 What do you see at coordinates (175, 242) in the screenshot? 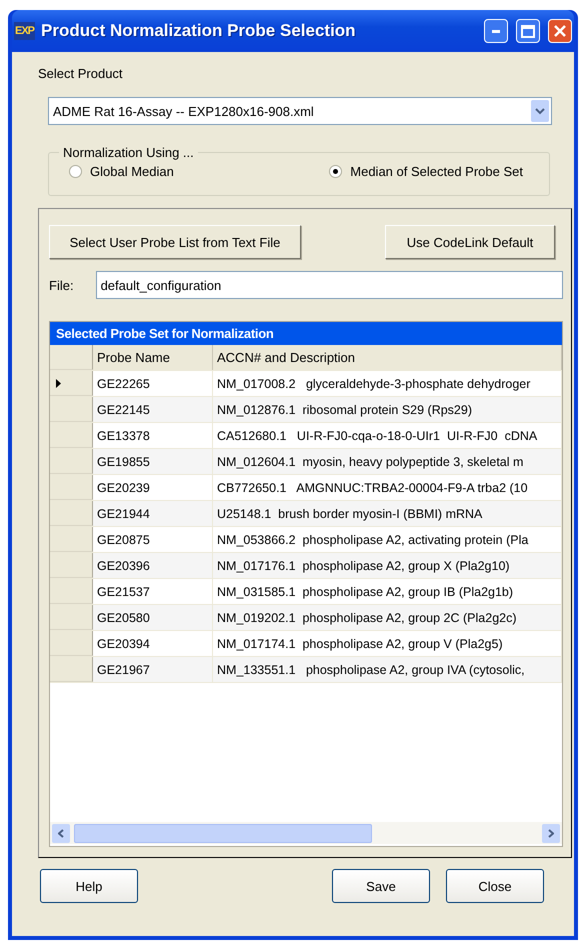
I see `action-button: Select User Probe List from Text File` at bounding box center [175, 242].